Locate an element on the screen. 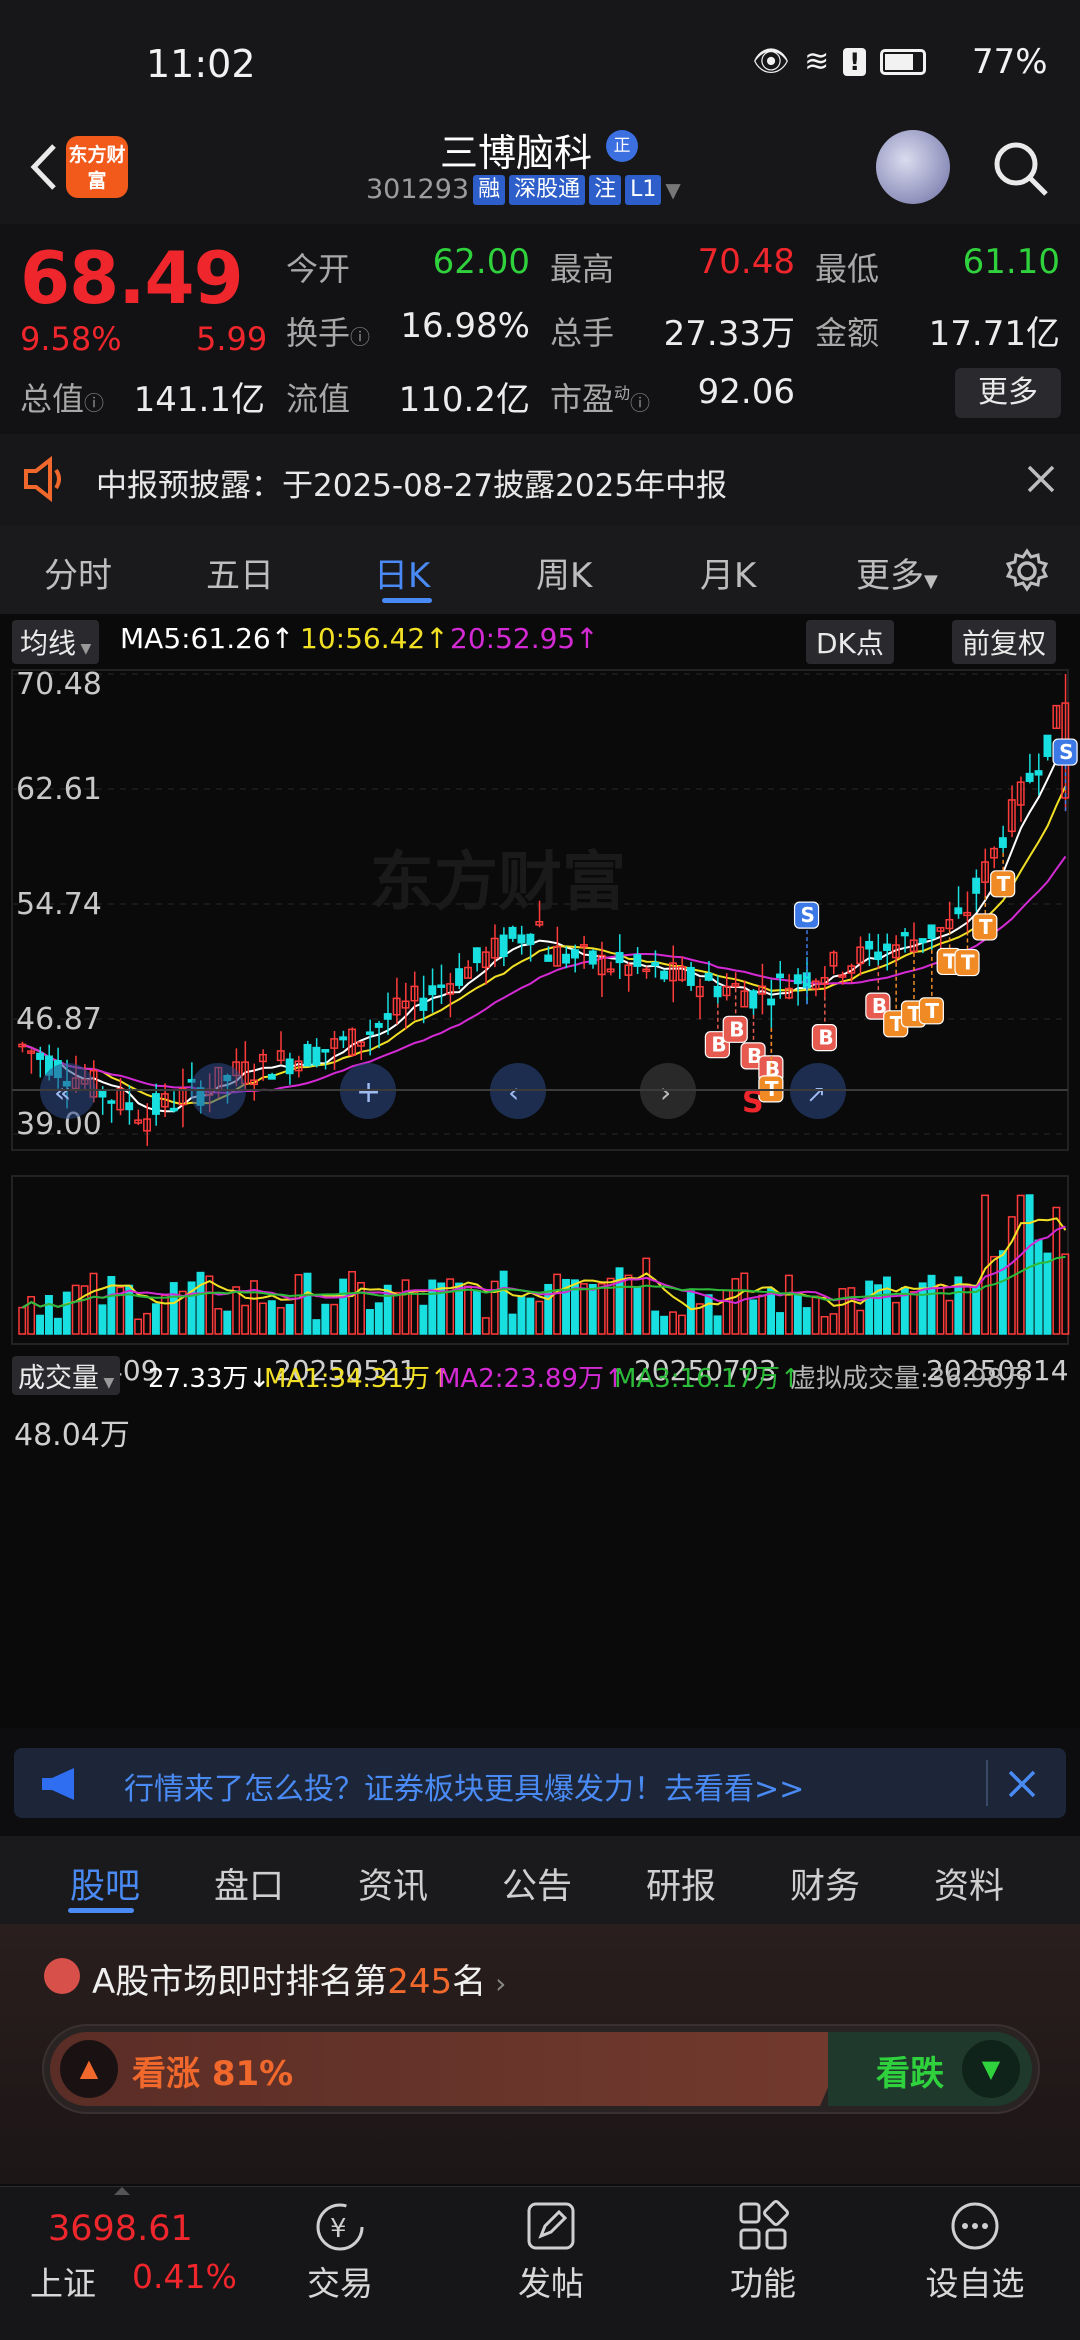  ma20-legend: 20:52.95↑ is located at coordinates (524, 638).